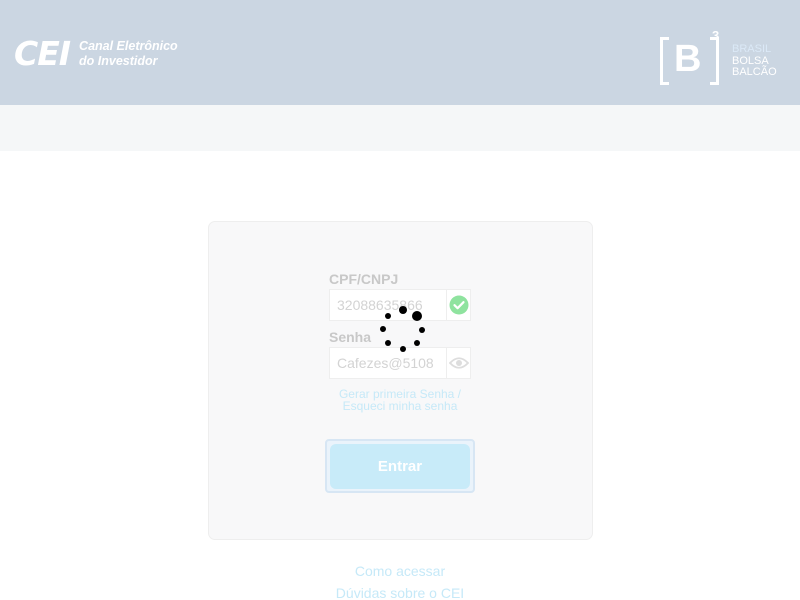 The width and height of the screenshot is (800, 600). What do you see at coordinates (364, 279) in the screenshot?
I see `cpf-label: CPF/CNPJ` at bounding box center [364, 279].